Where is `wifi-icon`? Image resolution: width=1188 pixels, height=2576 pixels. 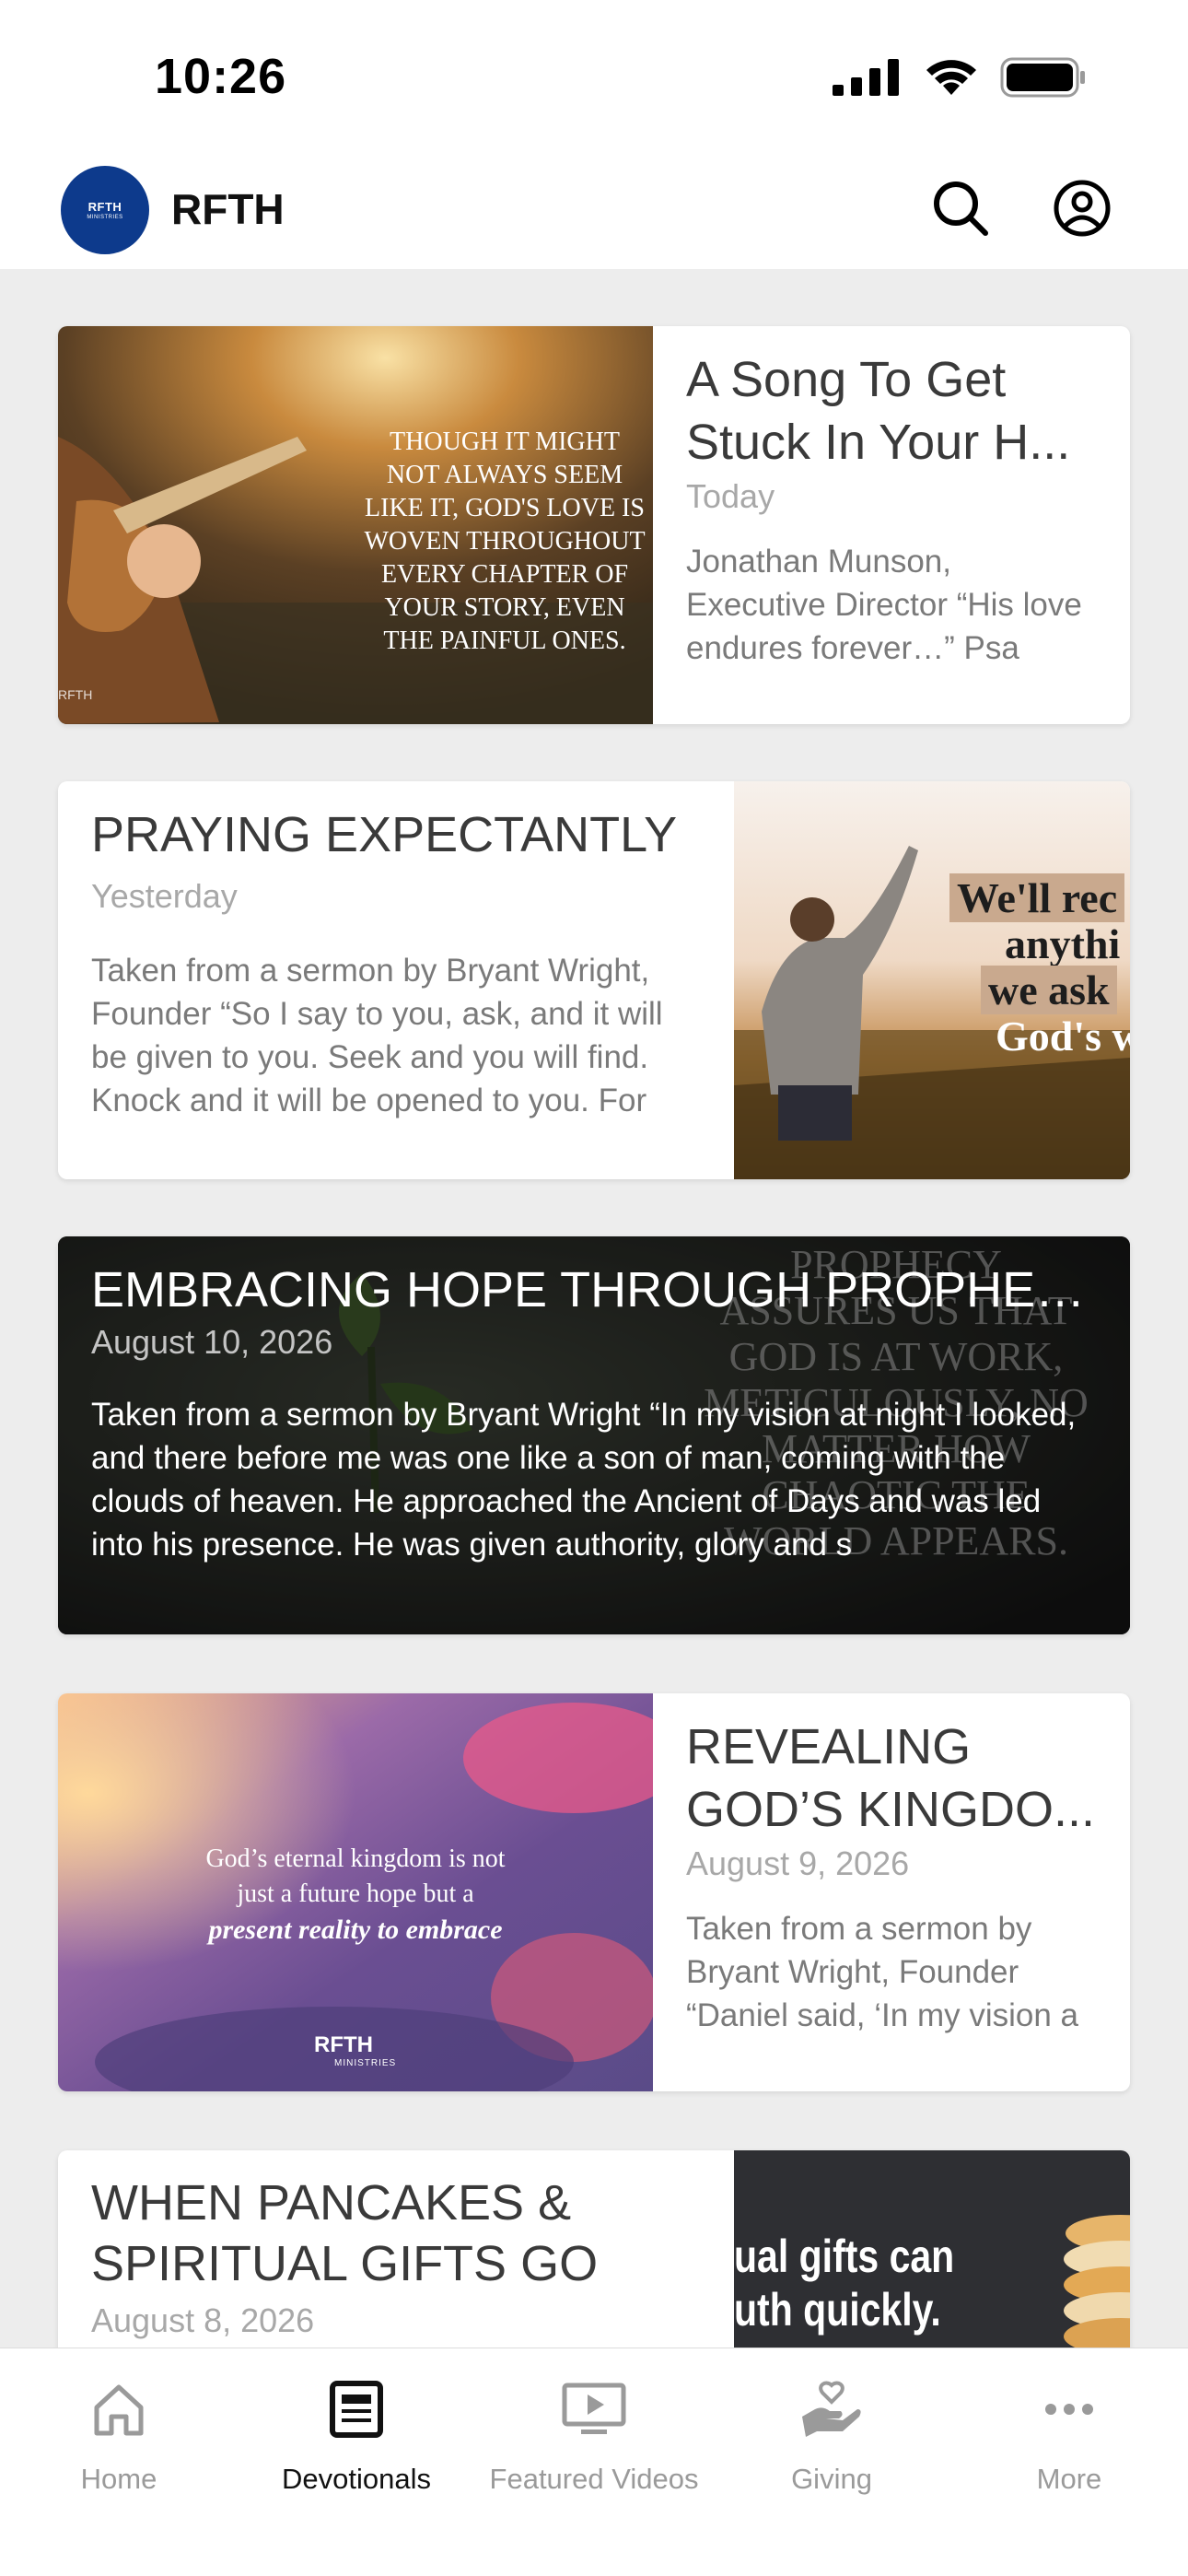
wifi-icon is located at coordinates (951, 77).